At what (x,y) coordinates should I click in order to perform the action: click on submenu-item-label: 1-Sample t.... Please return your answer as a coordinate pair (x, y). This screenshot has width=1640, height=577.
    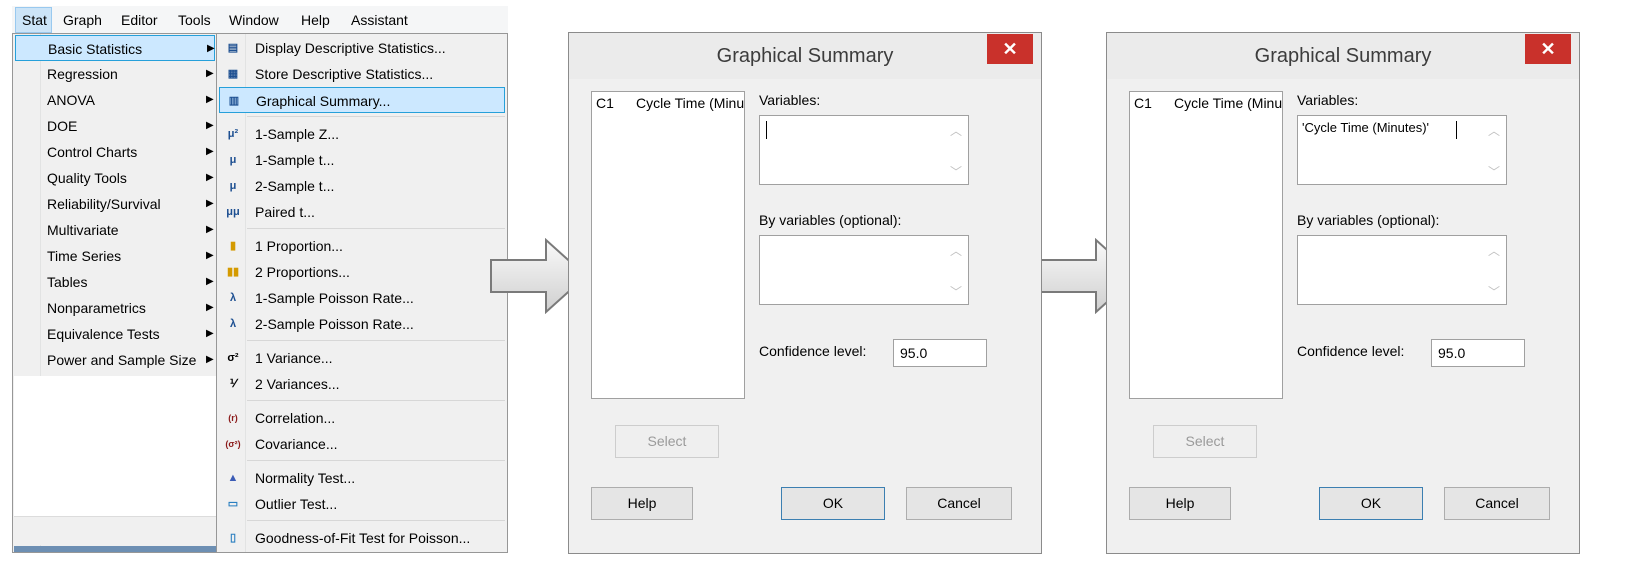
    Looking at the image, I should click on (295, 160).